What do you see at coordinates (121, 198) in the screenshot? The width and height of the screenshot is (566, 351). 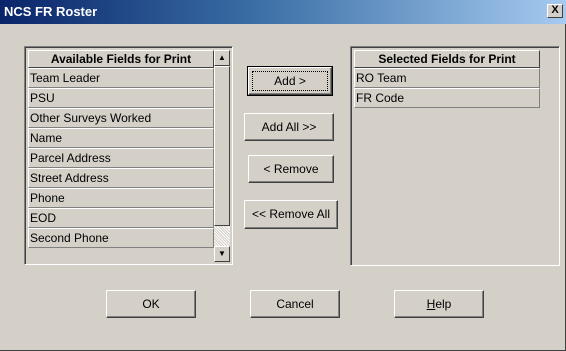 I see `available-item-phone: Phone` at bounding box center [121, 198].